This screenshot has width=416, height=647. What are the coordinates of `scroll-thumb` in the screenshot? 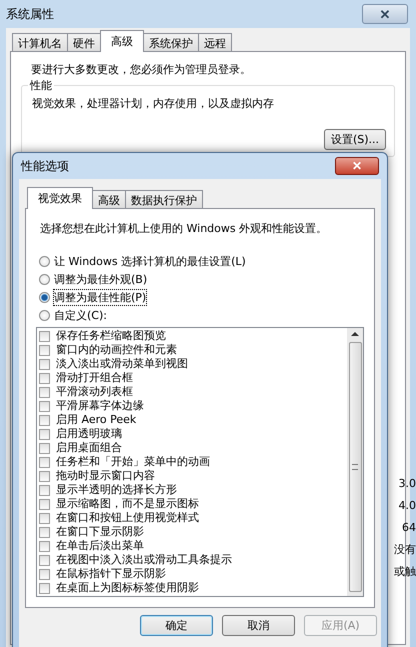 It's located at (355, 467).